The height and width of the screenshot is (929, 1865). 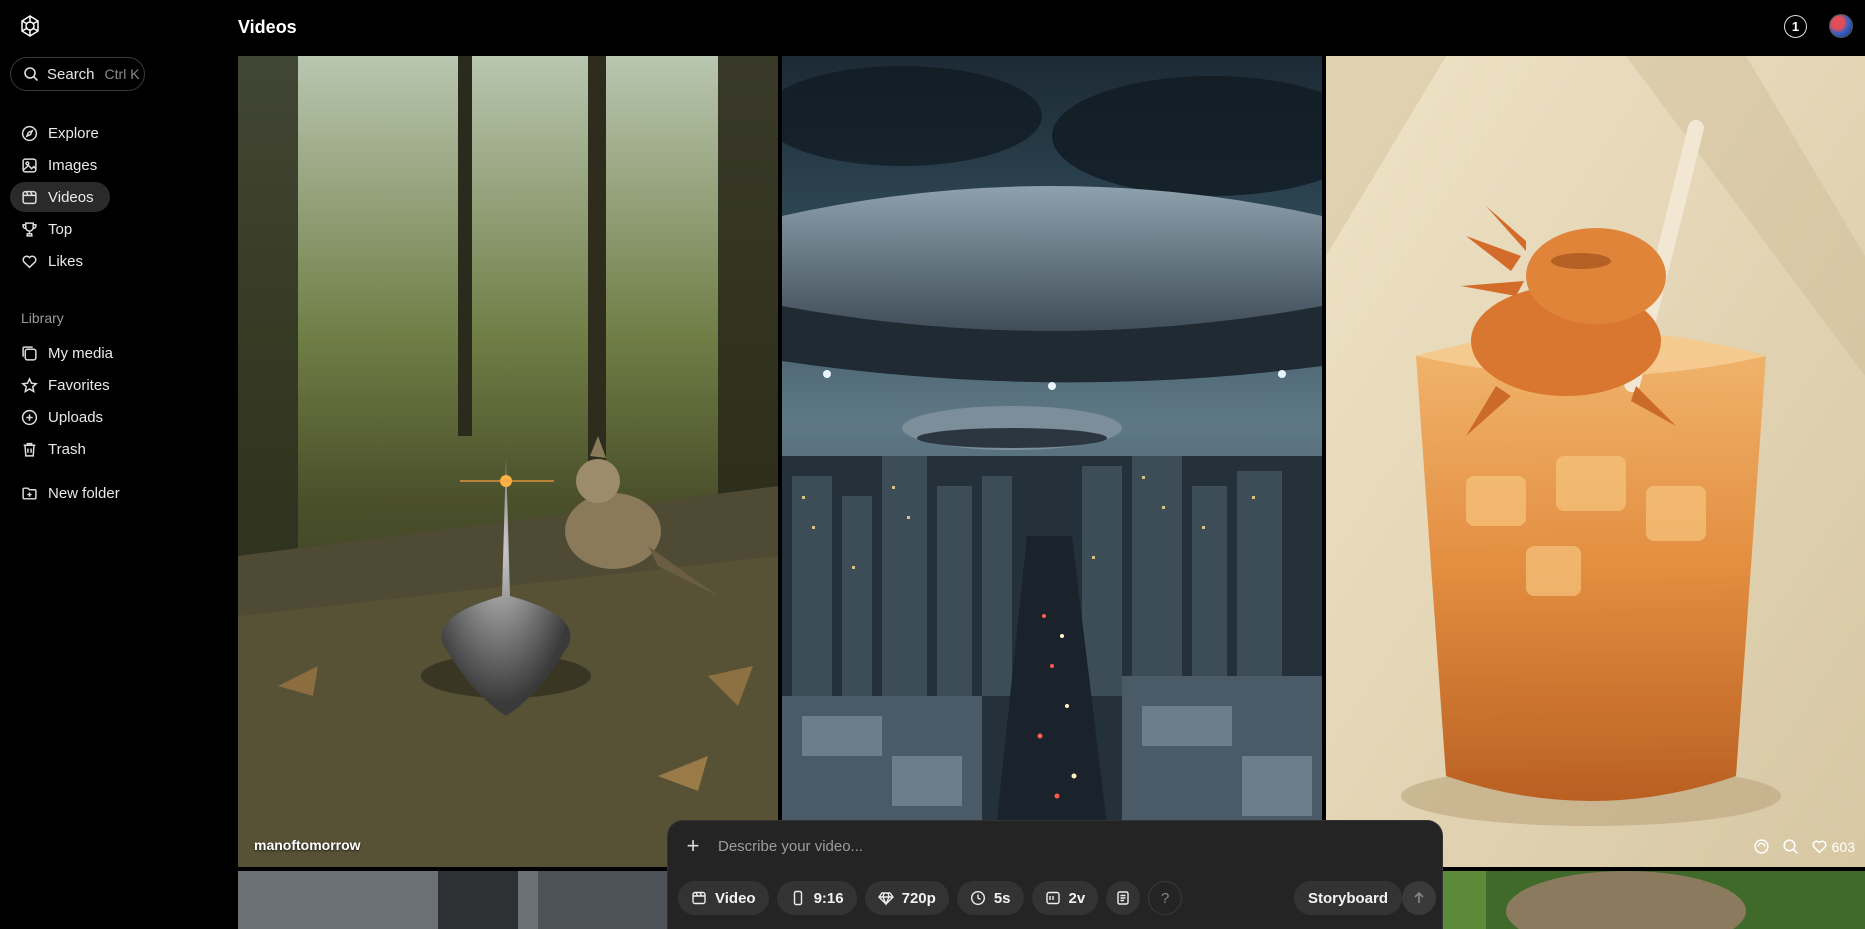 I want to click on like-count: 603, so click(x=1843, y=846).